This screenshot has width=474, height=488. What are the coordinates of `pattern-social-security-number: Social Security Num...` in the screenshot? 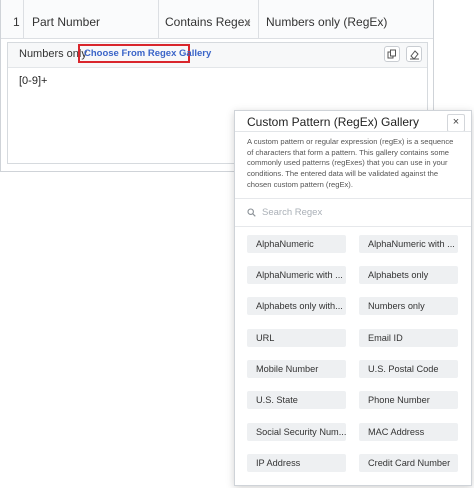 It's located at (296, 432).